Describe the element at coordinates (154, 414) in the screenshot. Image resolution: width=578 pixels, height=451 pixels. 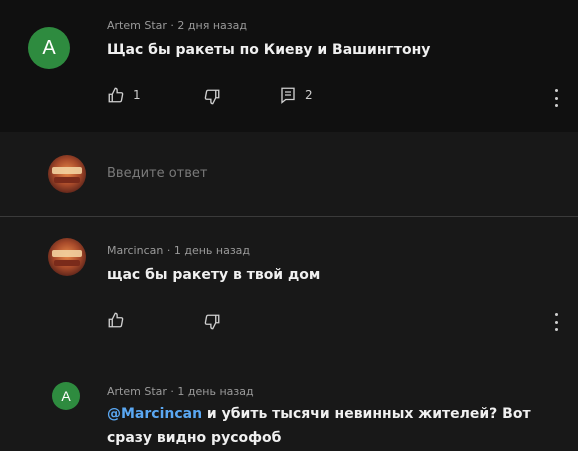
I see `mention-link: @Marcincan` at that location.